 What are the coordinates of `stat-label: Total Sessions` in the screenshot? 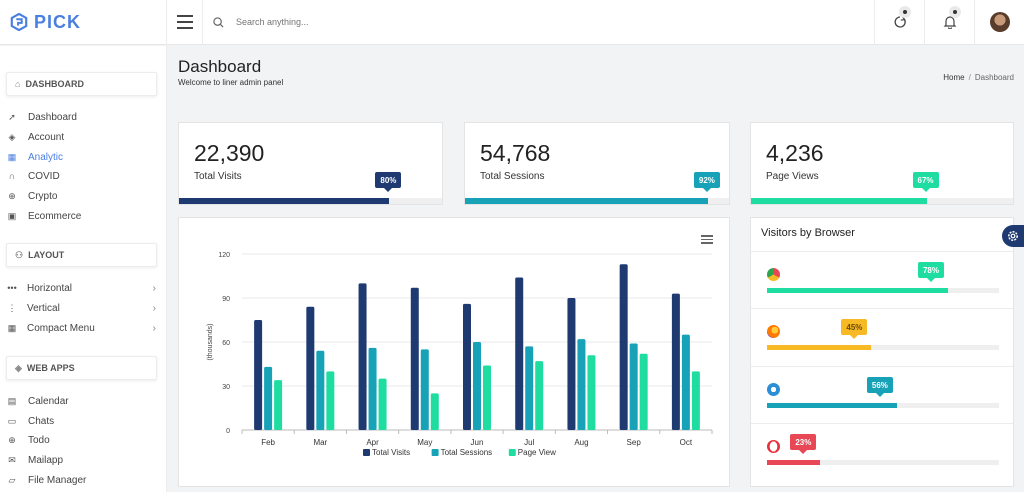 It's located at (512, 176).